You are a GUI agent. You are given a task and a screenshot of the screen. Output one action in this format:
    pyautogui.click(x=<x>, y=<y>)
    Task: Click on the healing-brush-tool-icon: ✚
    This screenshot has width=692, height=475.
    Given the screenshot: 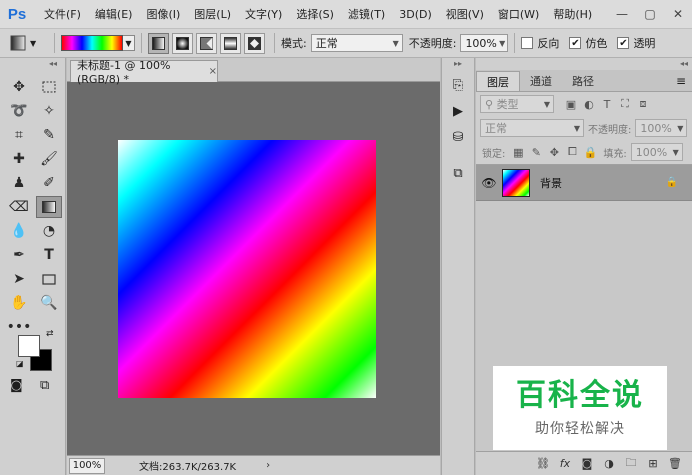 What is the action you would take?
    pyautogui.click(x=19, y=159)
    